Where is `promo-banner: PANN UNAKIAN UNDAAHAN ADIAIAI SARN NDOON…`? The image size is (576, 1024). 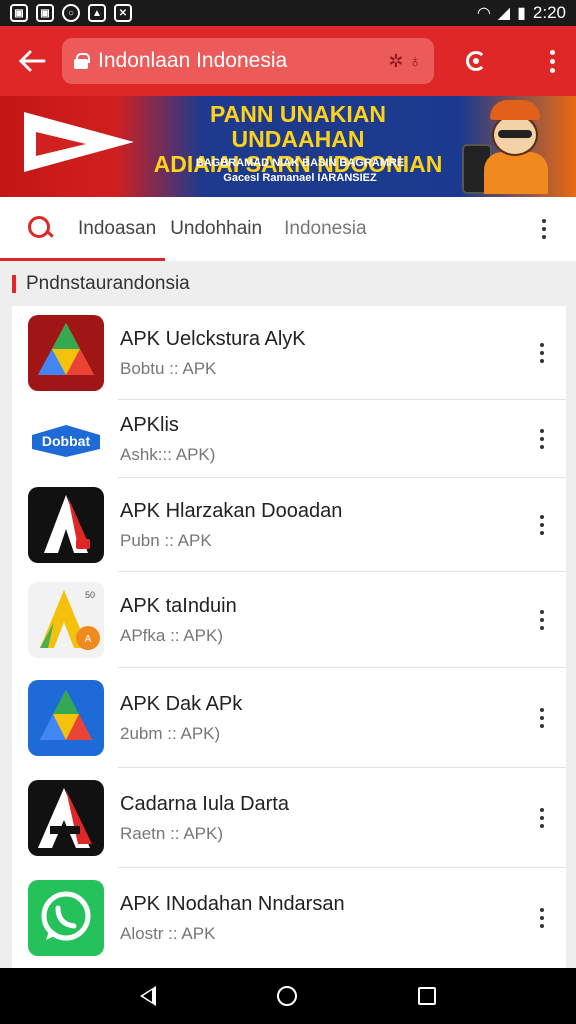 promo-banner: PANN UNAKIAN UNDAAHAN ADIAIAI SARN NDOON… is located at coordinates (288, 146).